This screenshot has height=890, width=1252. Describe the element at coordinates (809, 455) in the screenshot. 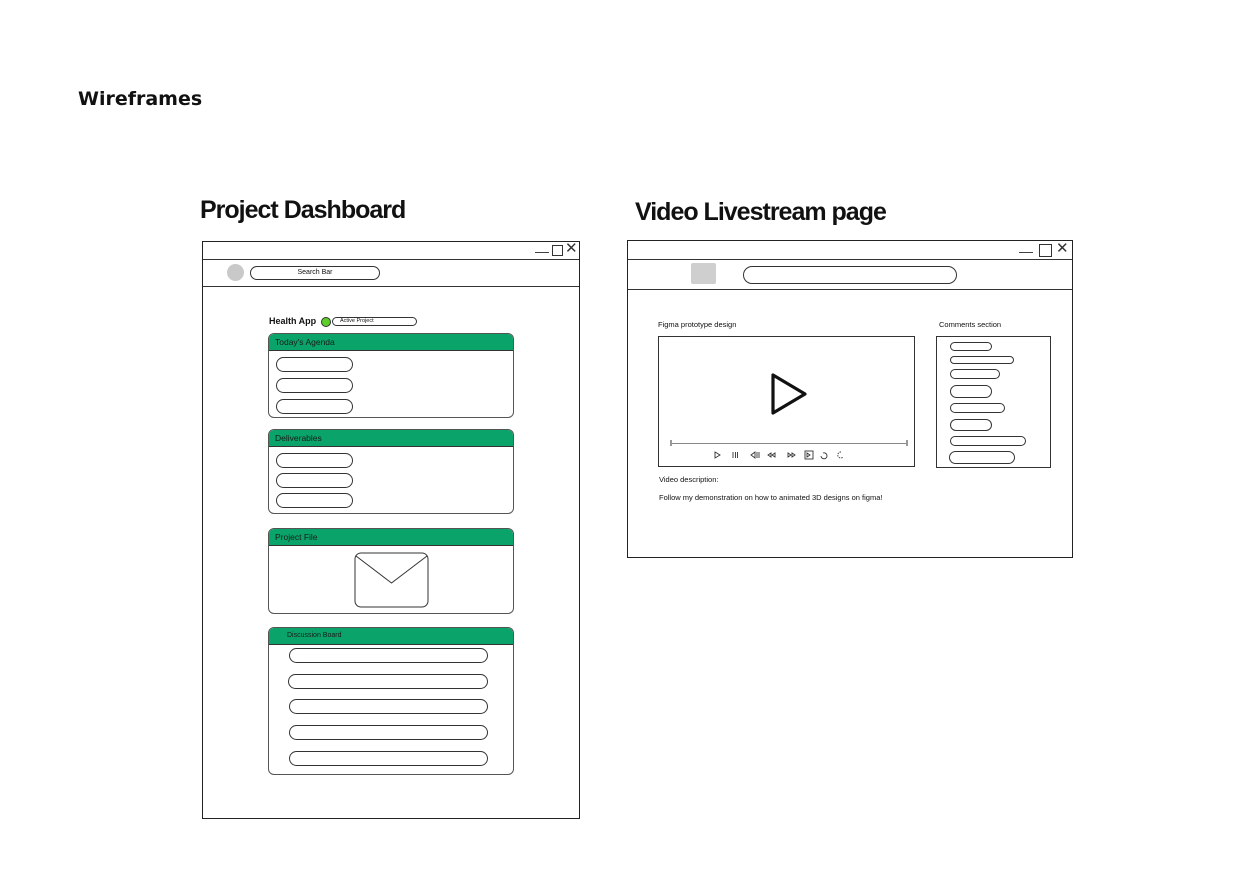

I see `skip-forward-icon` at that location.